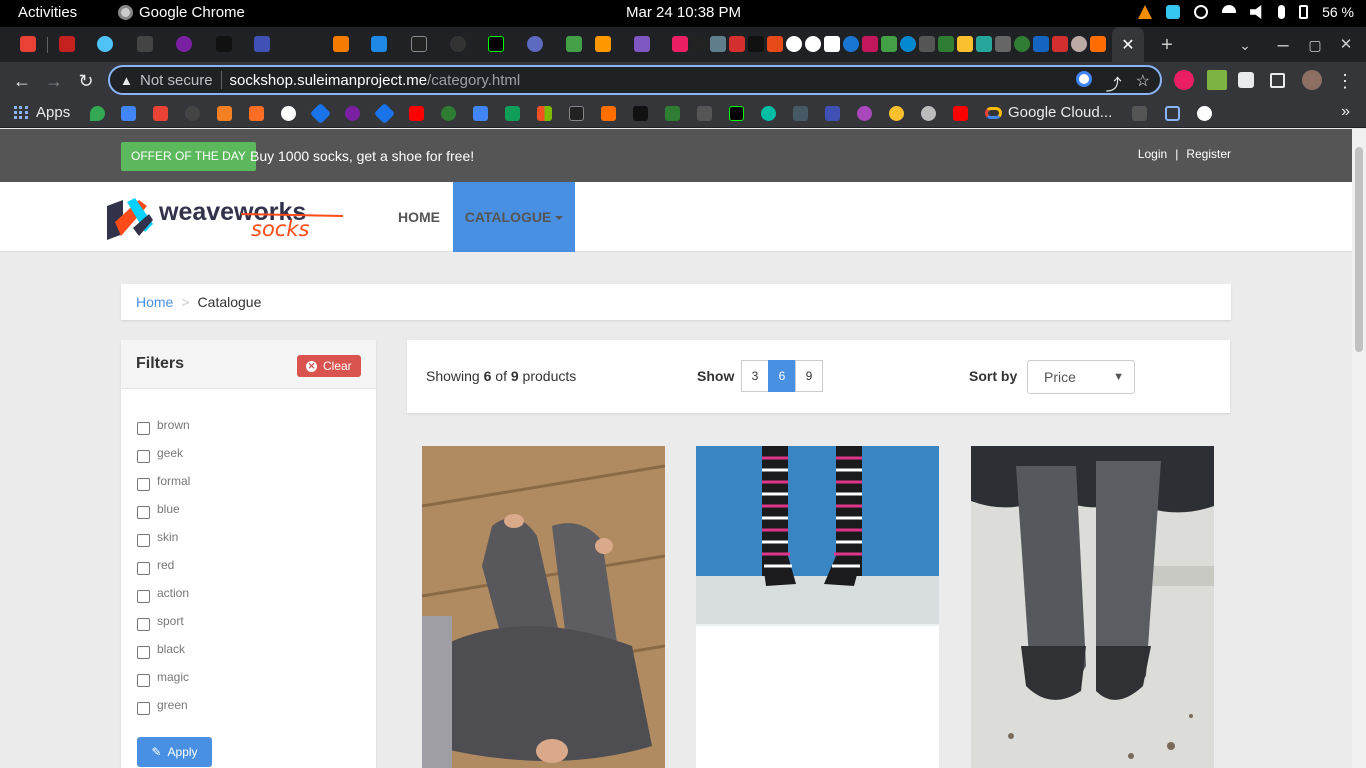  Describe the element at coordinates (224, 44) in the screenshot. I see `x-tab-icon` at that location.